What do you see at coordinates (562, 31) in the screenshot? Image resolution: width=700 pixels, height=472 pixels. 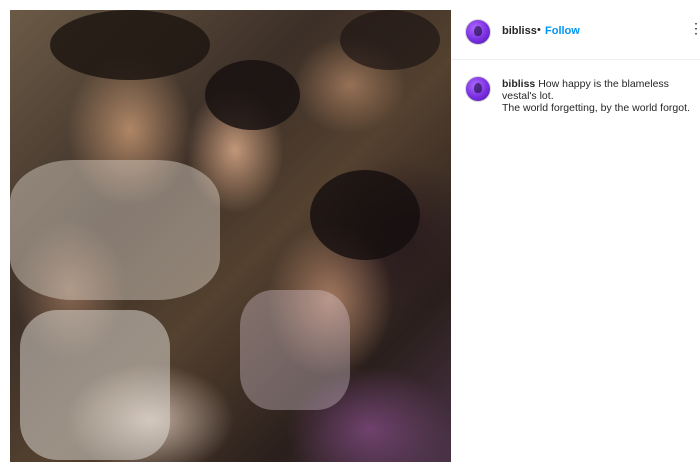 I see `follow-button: Follow` at bounding box center [562, 31].